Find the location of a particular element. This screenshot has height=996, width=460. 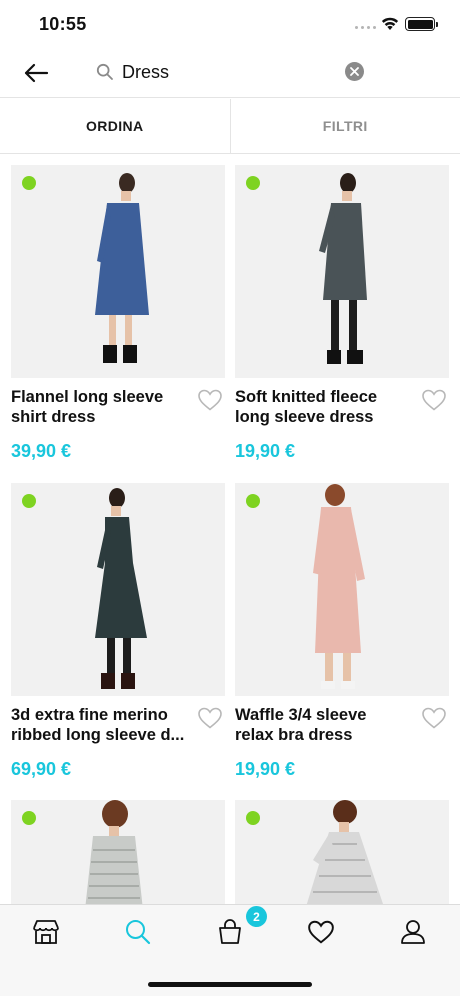

product-price: 39,90 € is located at coordinates (41, 451).